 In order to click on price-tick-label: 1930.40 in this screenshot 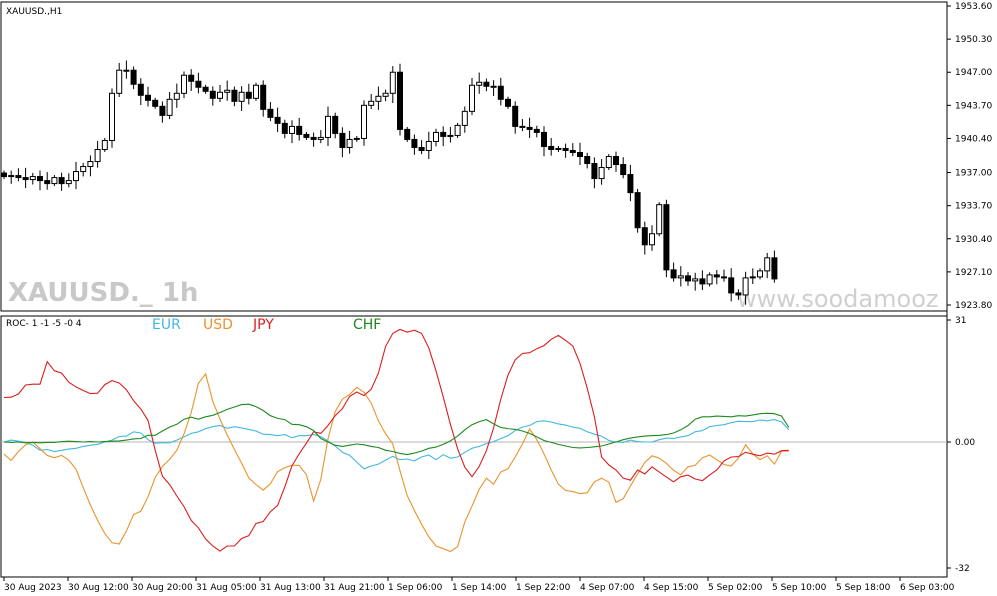, I will do `click(973, 240)`.